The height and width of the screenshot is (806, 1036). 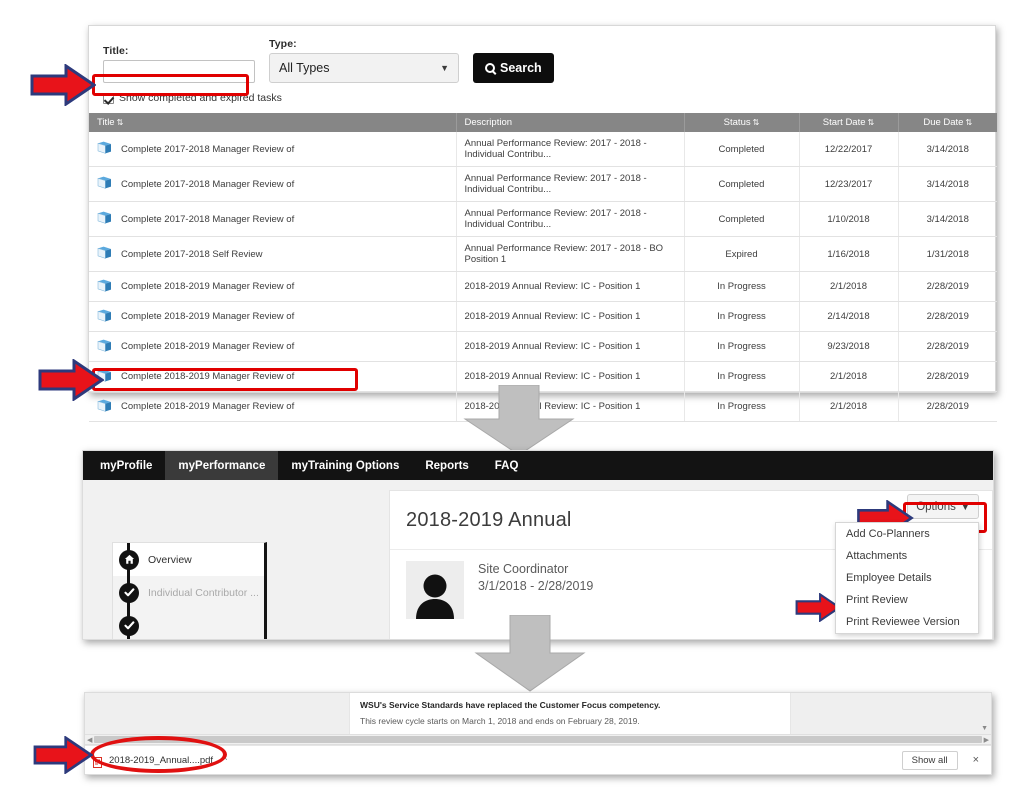 I want to click on cell-status: Completed, so click(x=742, y=184).